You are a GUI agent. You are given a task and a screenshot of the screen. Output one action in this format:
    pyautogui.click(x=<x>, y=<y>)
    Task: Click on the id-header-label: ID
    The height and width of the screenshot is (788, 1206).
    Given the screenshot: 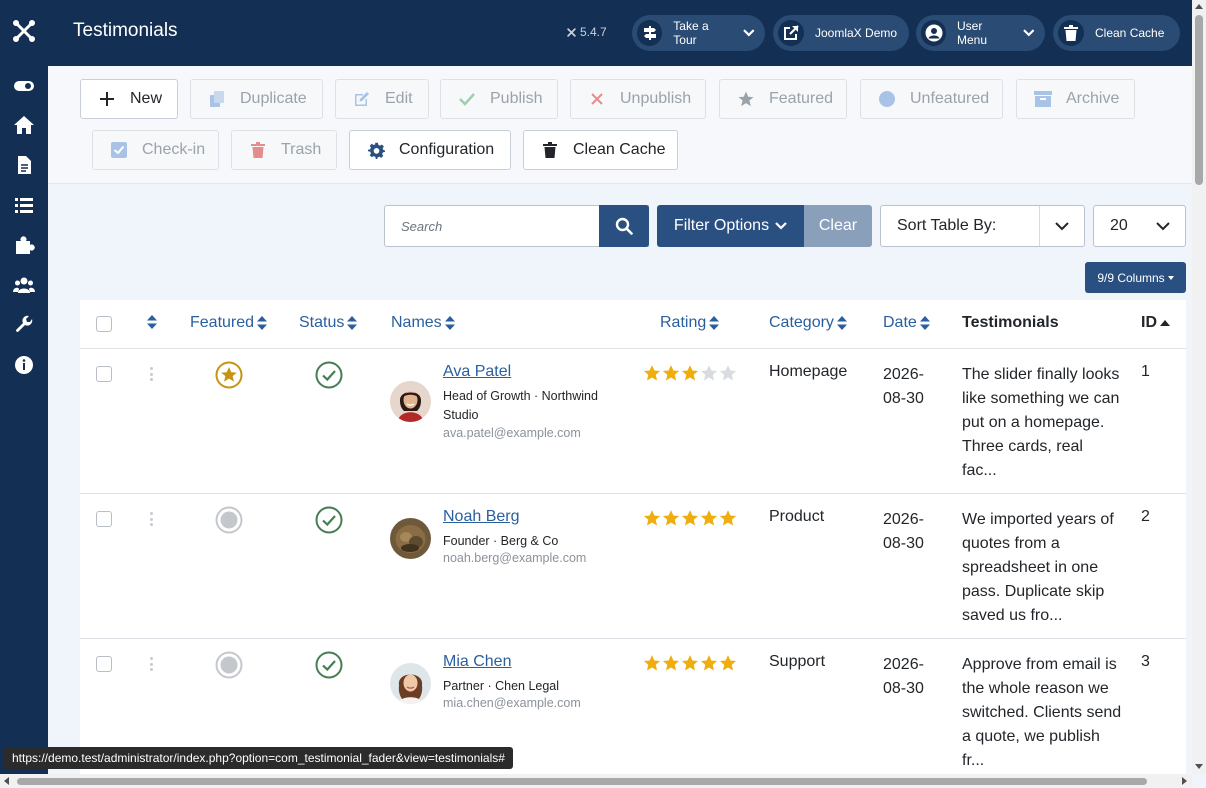 What is the action you would take?
    pyautogui.click(x=1149, y=322)
    